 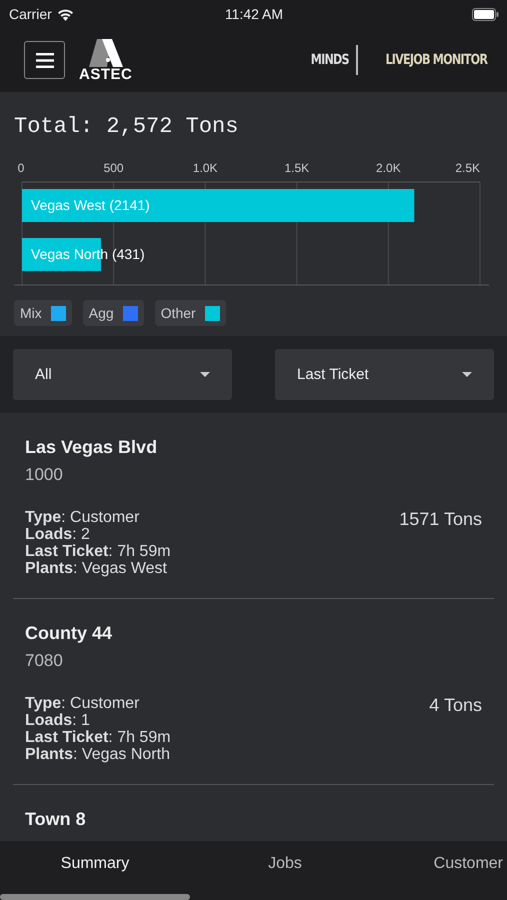 What do you see at coordinates (30, 14) in the screenshot?
I see `carrier-name: Carrier` at bounding box center [30, 14].